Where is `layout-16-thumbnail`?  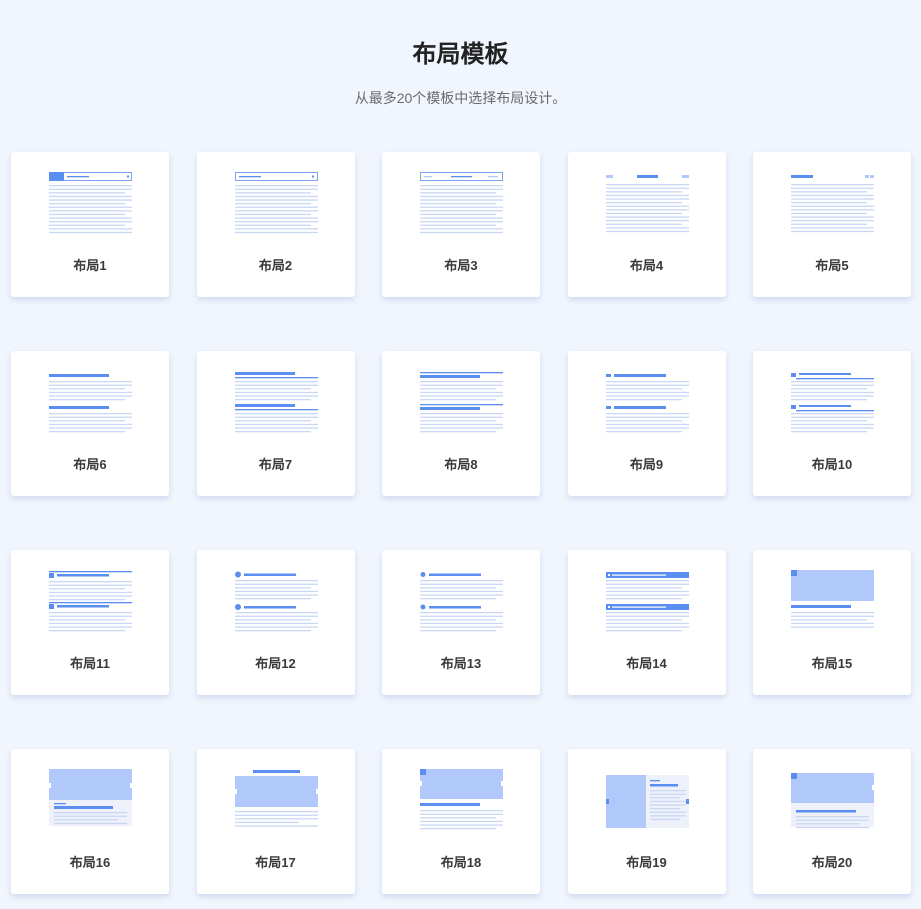
layout-16-thumbnail is located at coordinates (90, 800).